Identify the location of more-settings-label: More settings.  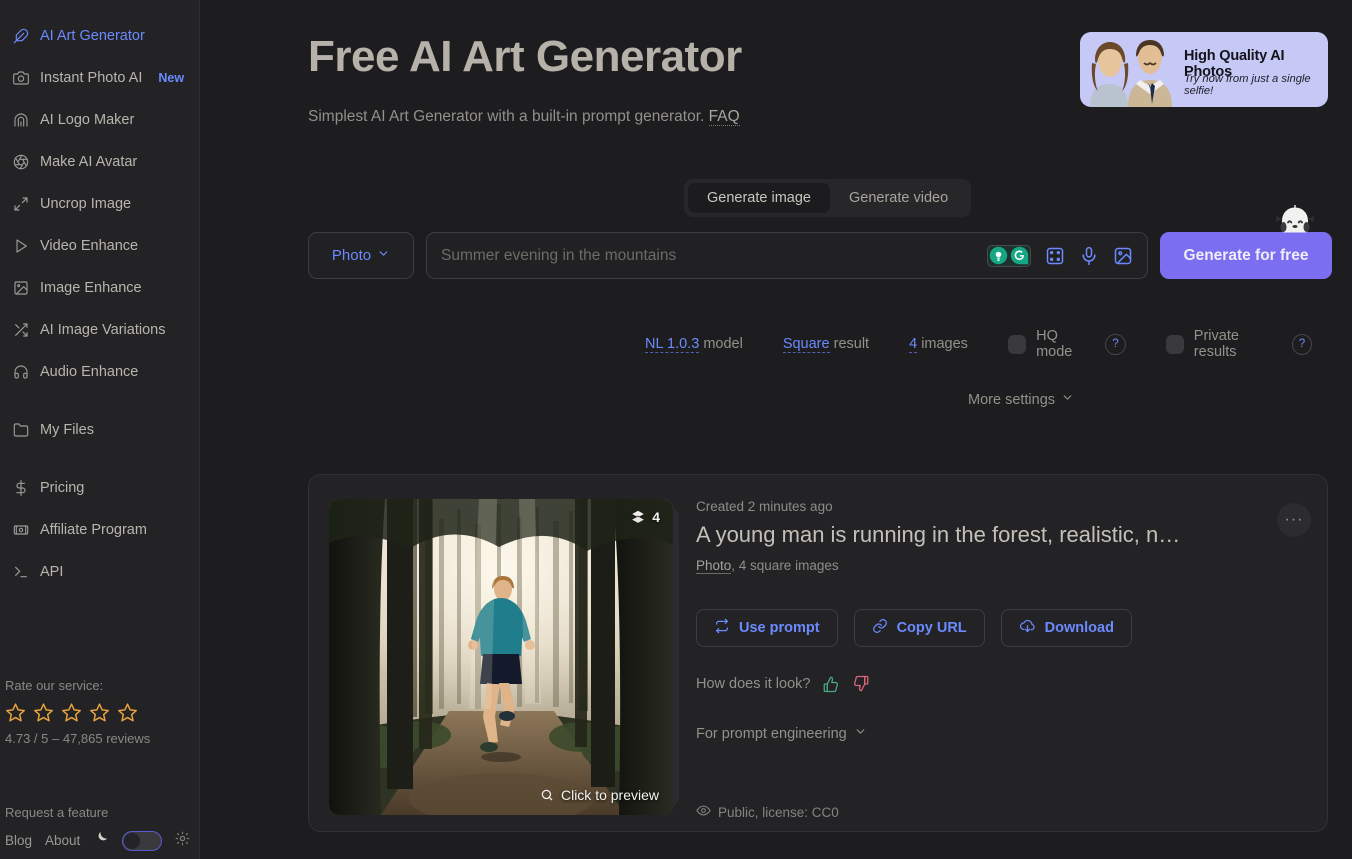
(1012, 399).